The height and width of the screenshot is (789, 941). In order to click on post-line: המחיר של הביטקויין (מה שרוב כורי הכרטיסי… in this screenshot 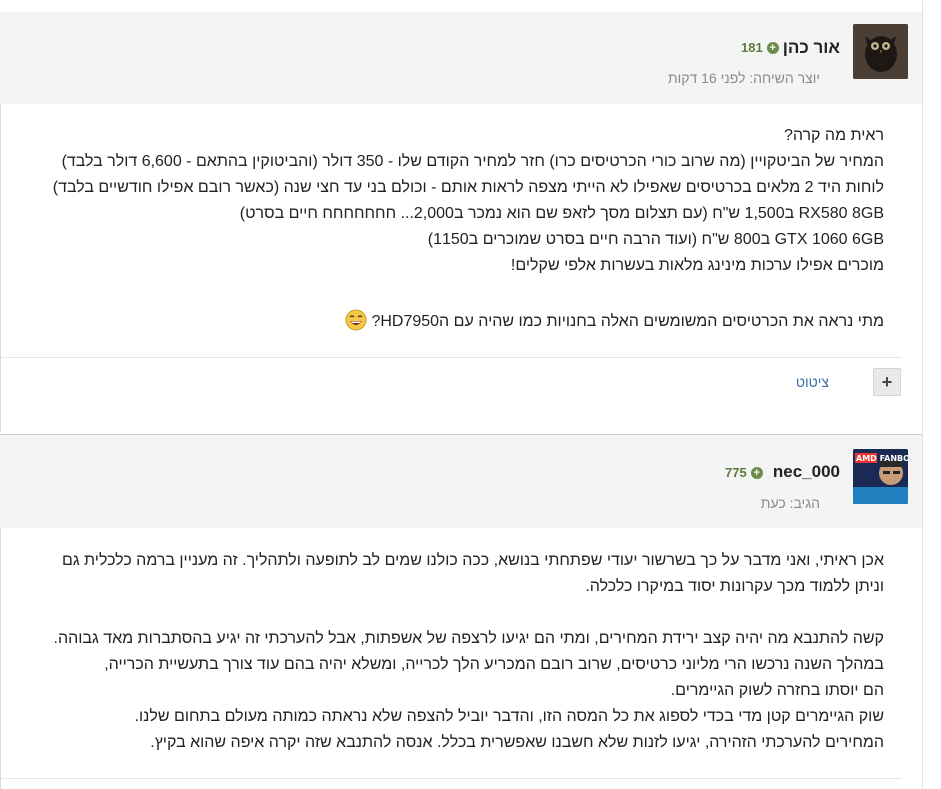, I will do `click(472, 161)`.